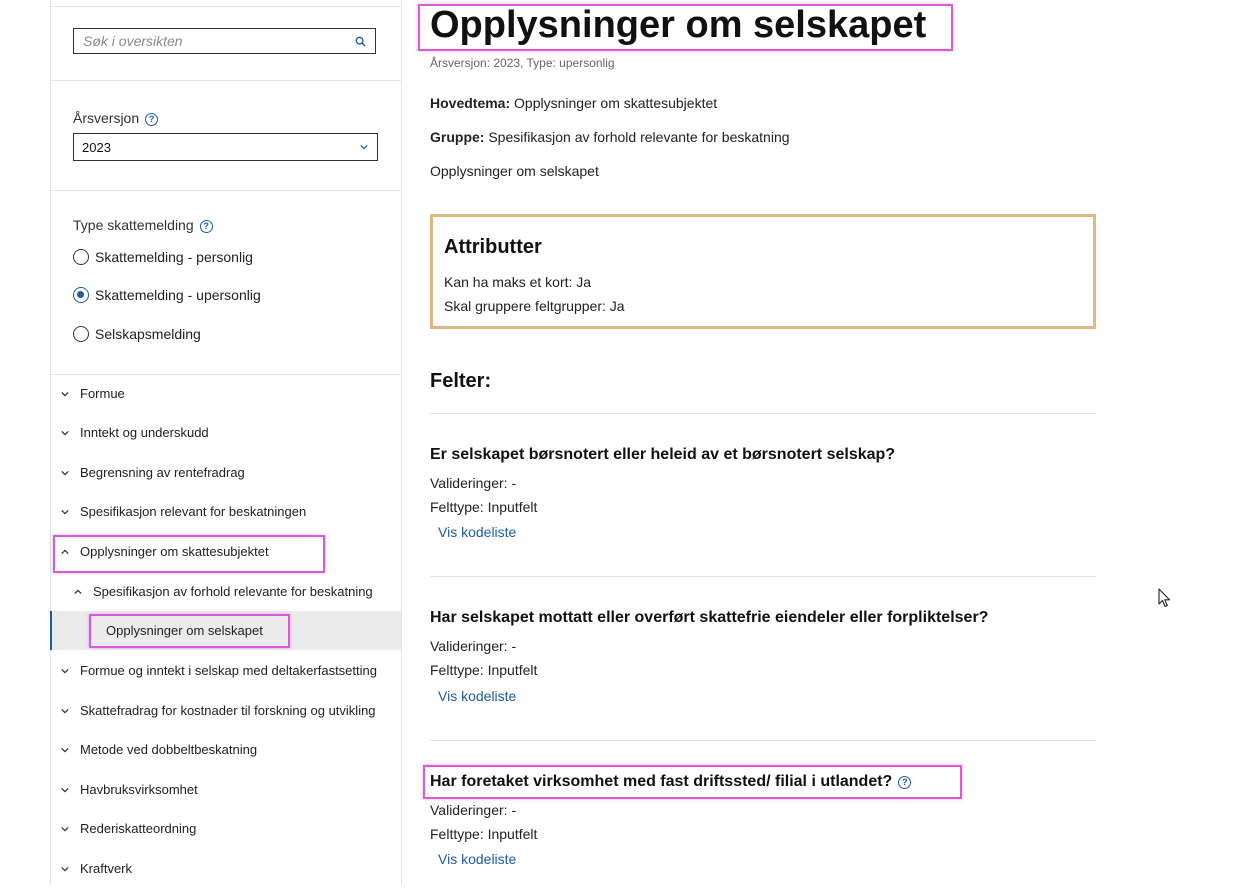 Image resolution: width=1258 pixels, height=888 pixels. I want to click on attribute-row: Kan ha maks et kort: Ja, so click(518, 282).